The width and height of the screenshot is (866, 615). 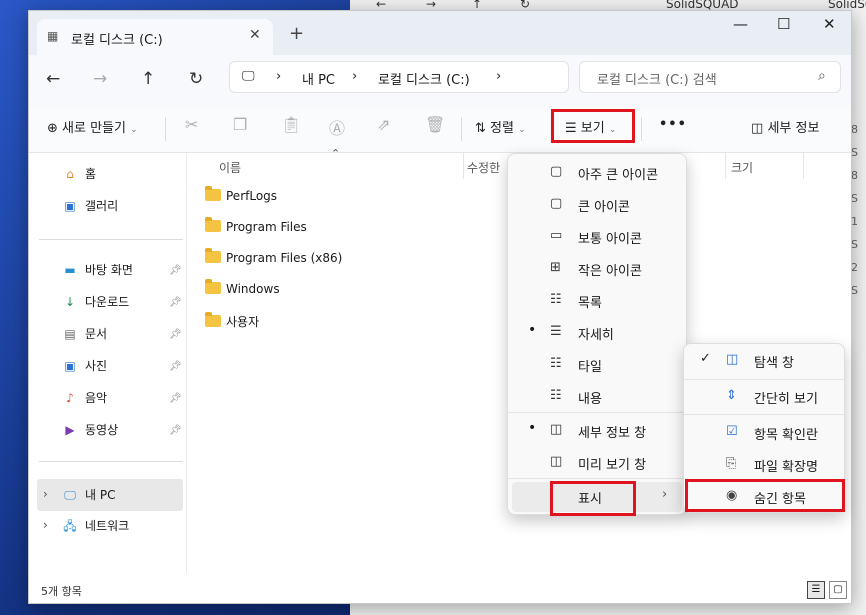 What do you see at coordinates (597, 301) in the screenshot?
I see `menu-item-list: ☷ 목록` at bounding box center [597, 301].